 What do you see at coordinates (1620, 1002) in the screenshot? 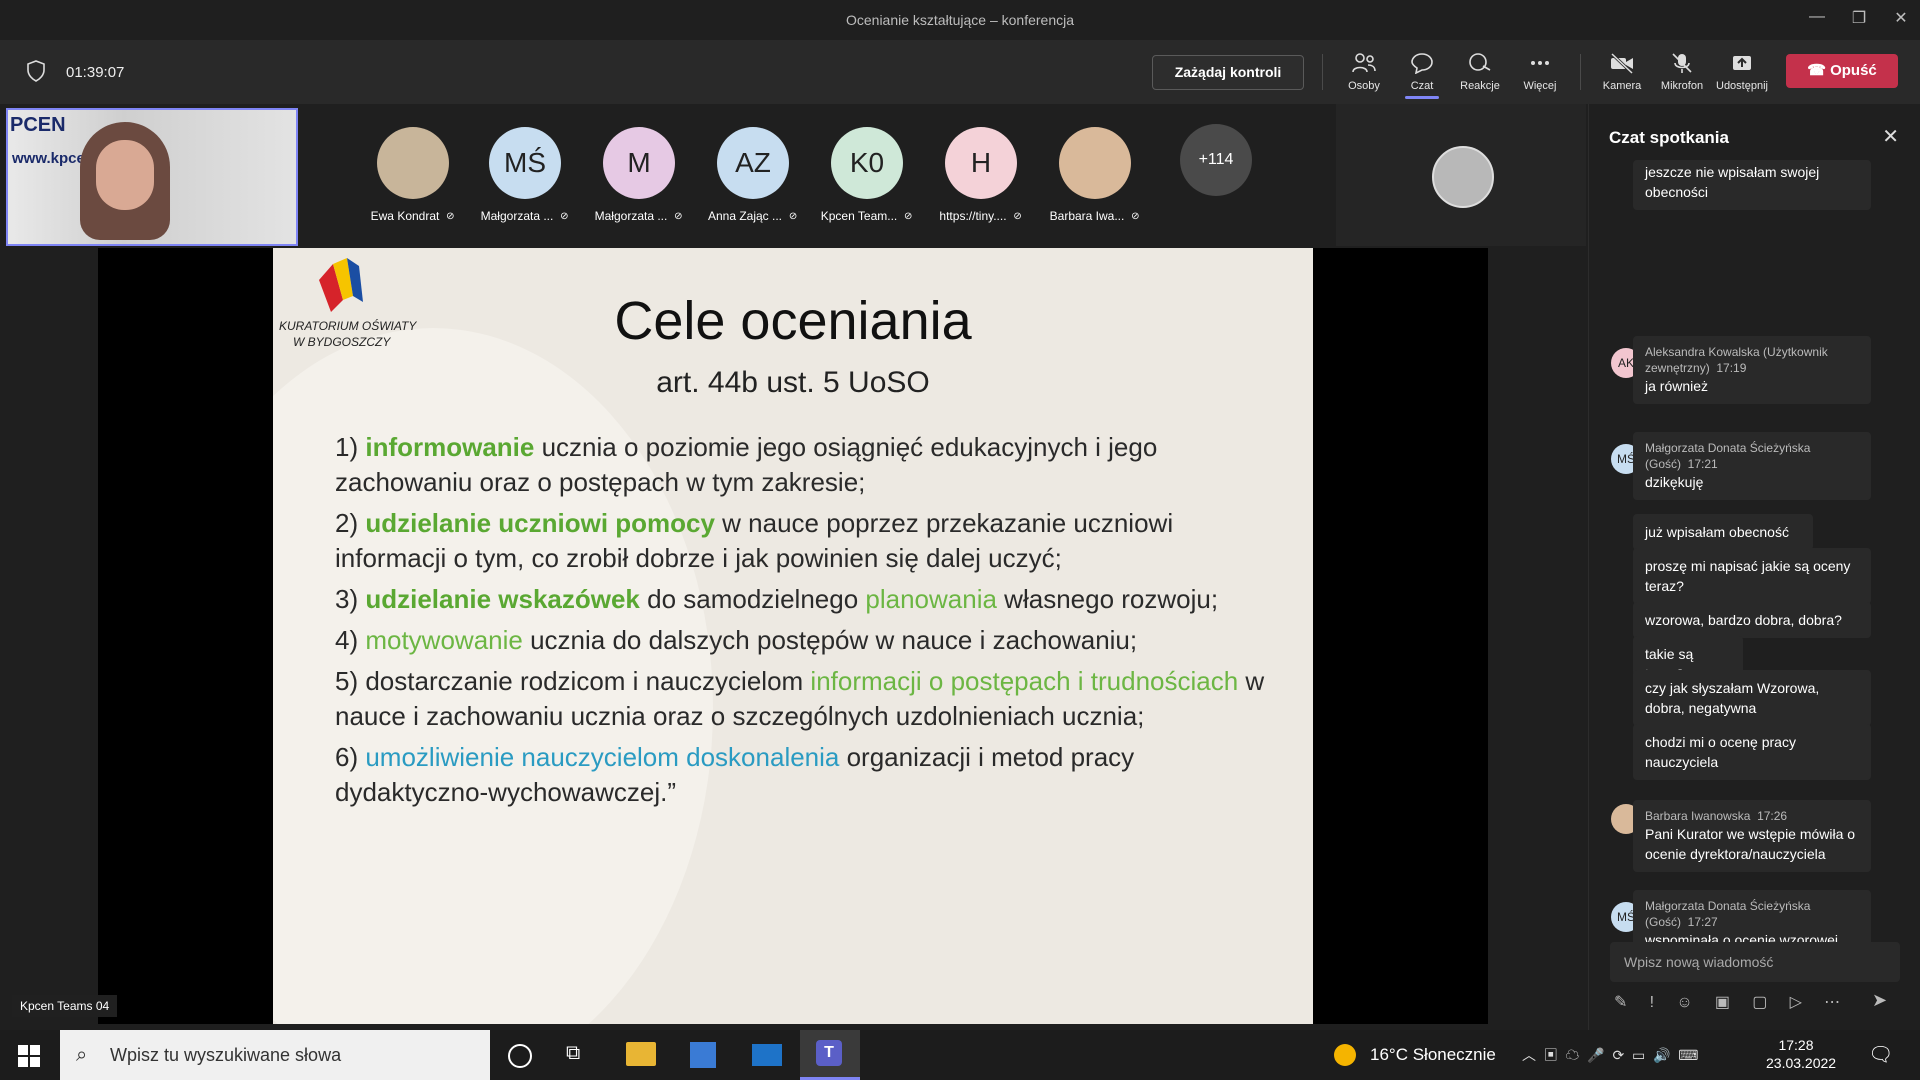
I see `format-icon: ✎` at bounding box center [1620, 1002].